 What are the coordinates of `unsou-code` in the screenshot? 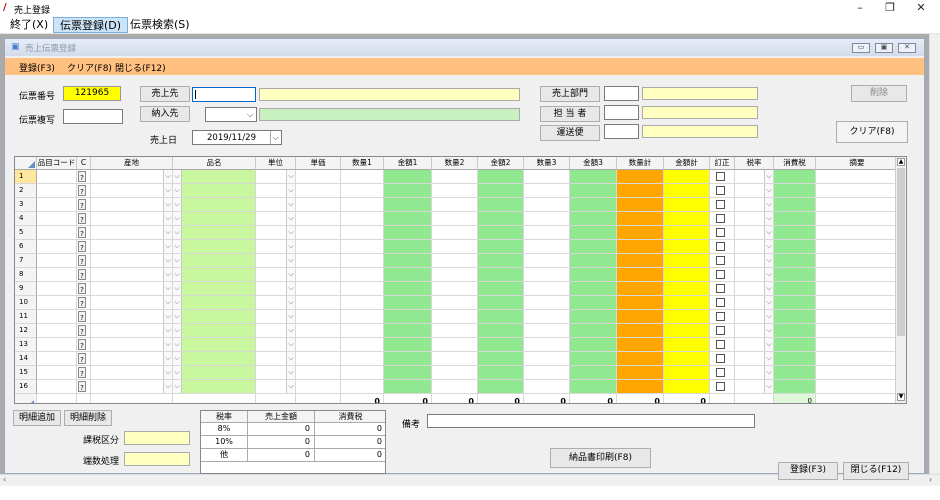 It's located at (621, 131).